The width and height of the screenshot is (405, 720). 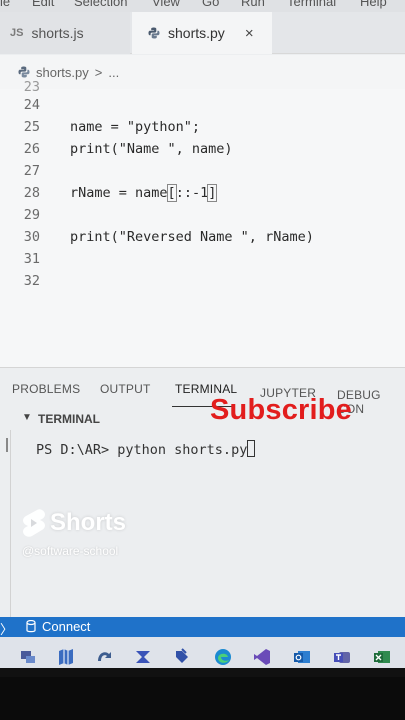 What do you see at coordinates (105, 657) in the screenshot?
I see `vs-sync-icon` at bounding box center [105, 657].